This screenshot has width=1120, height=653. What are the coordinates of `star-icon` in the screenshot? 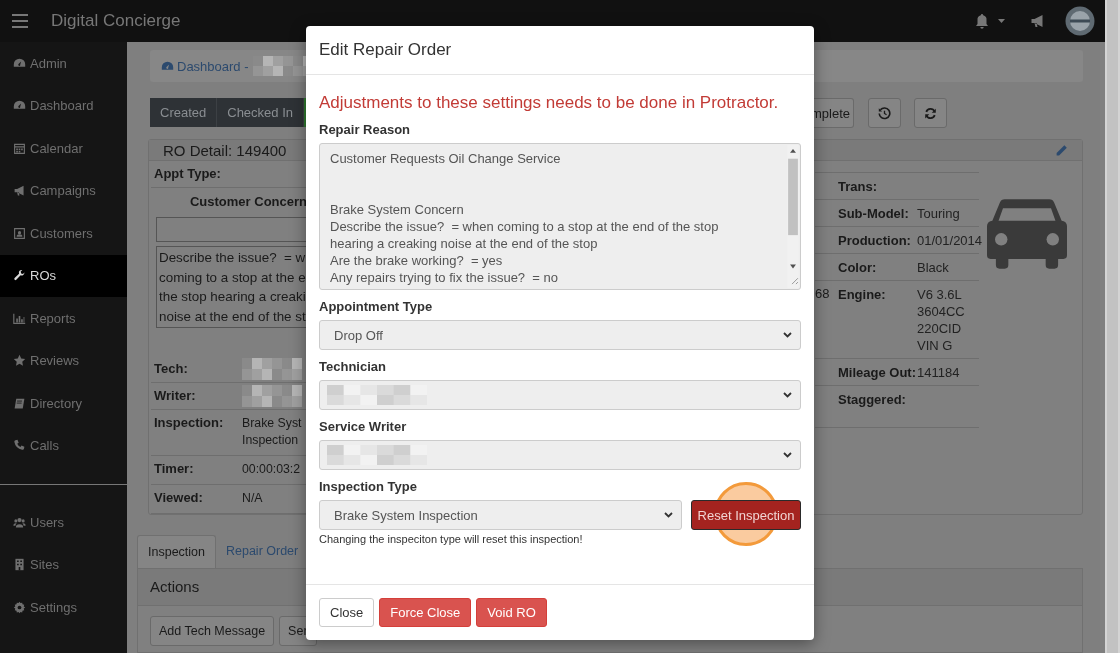 It's located at (19, 361).